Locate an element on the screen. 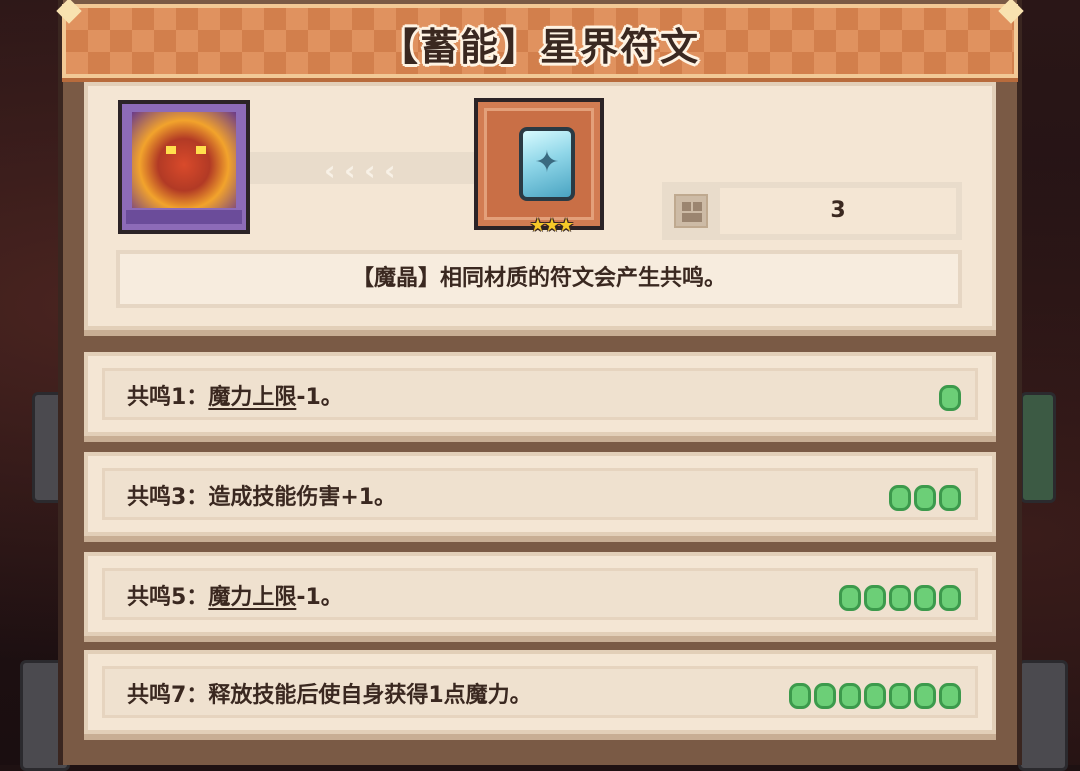 The height and width of the screenshot is (771, 1080). resonance-effect-inner: 共鸣5：魔力上限-1。 is located at coordinates (540, 594).